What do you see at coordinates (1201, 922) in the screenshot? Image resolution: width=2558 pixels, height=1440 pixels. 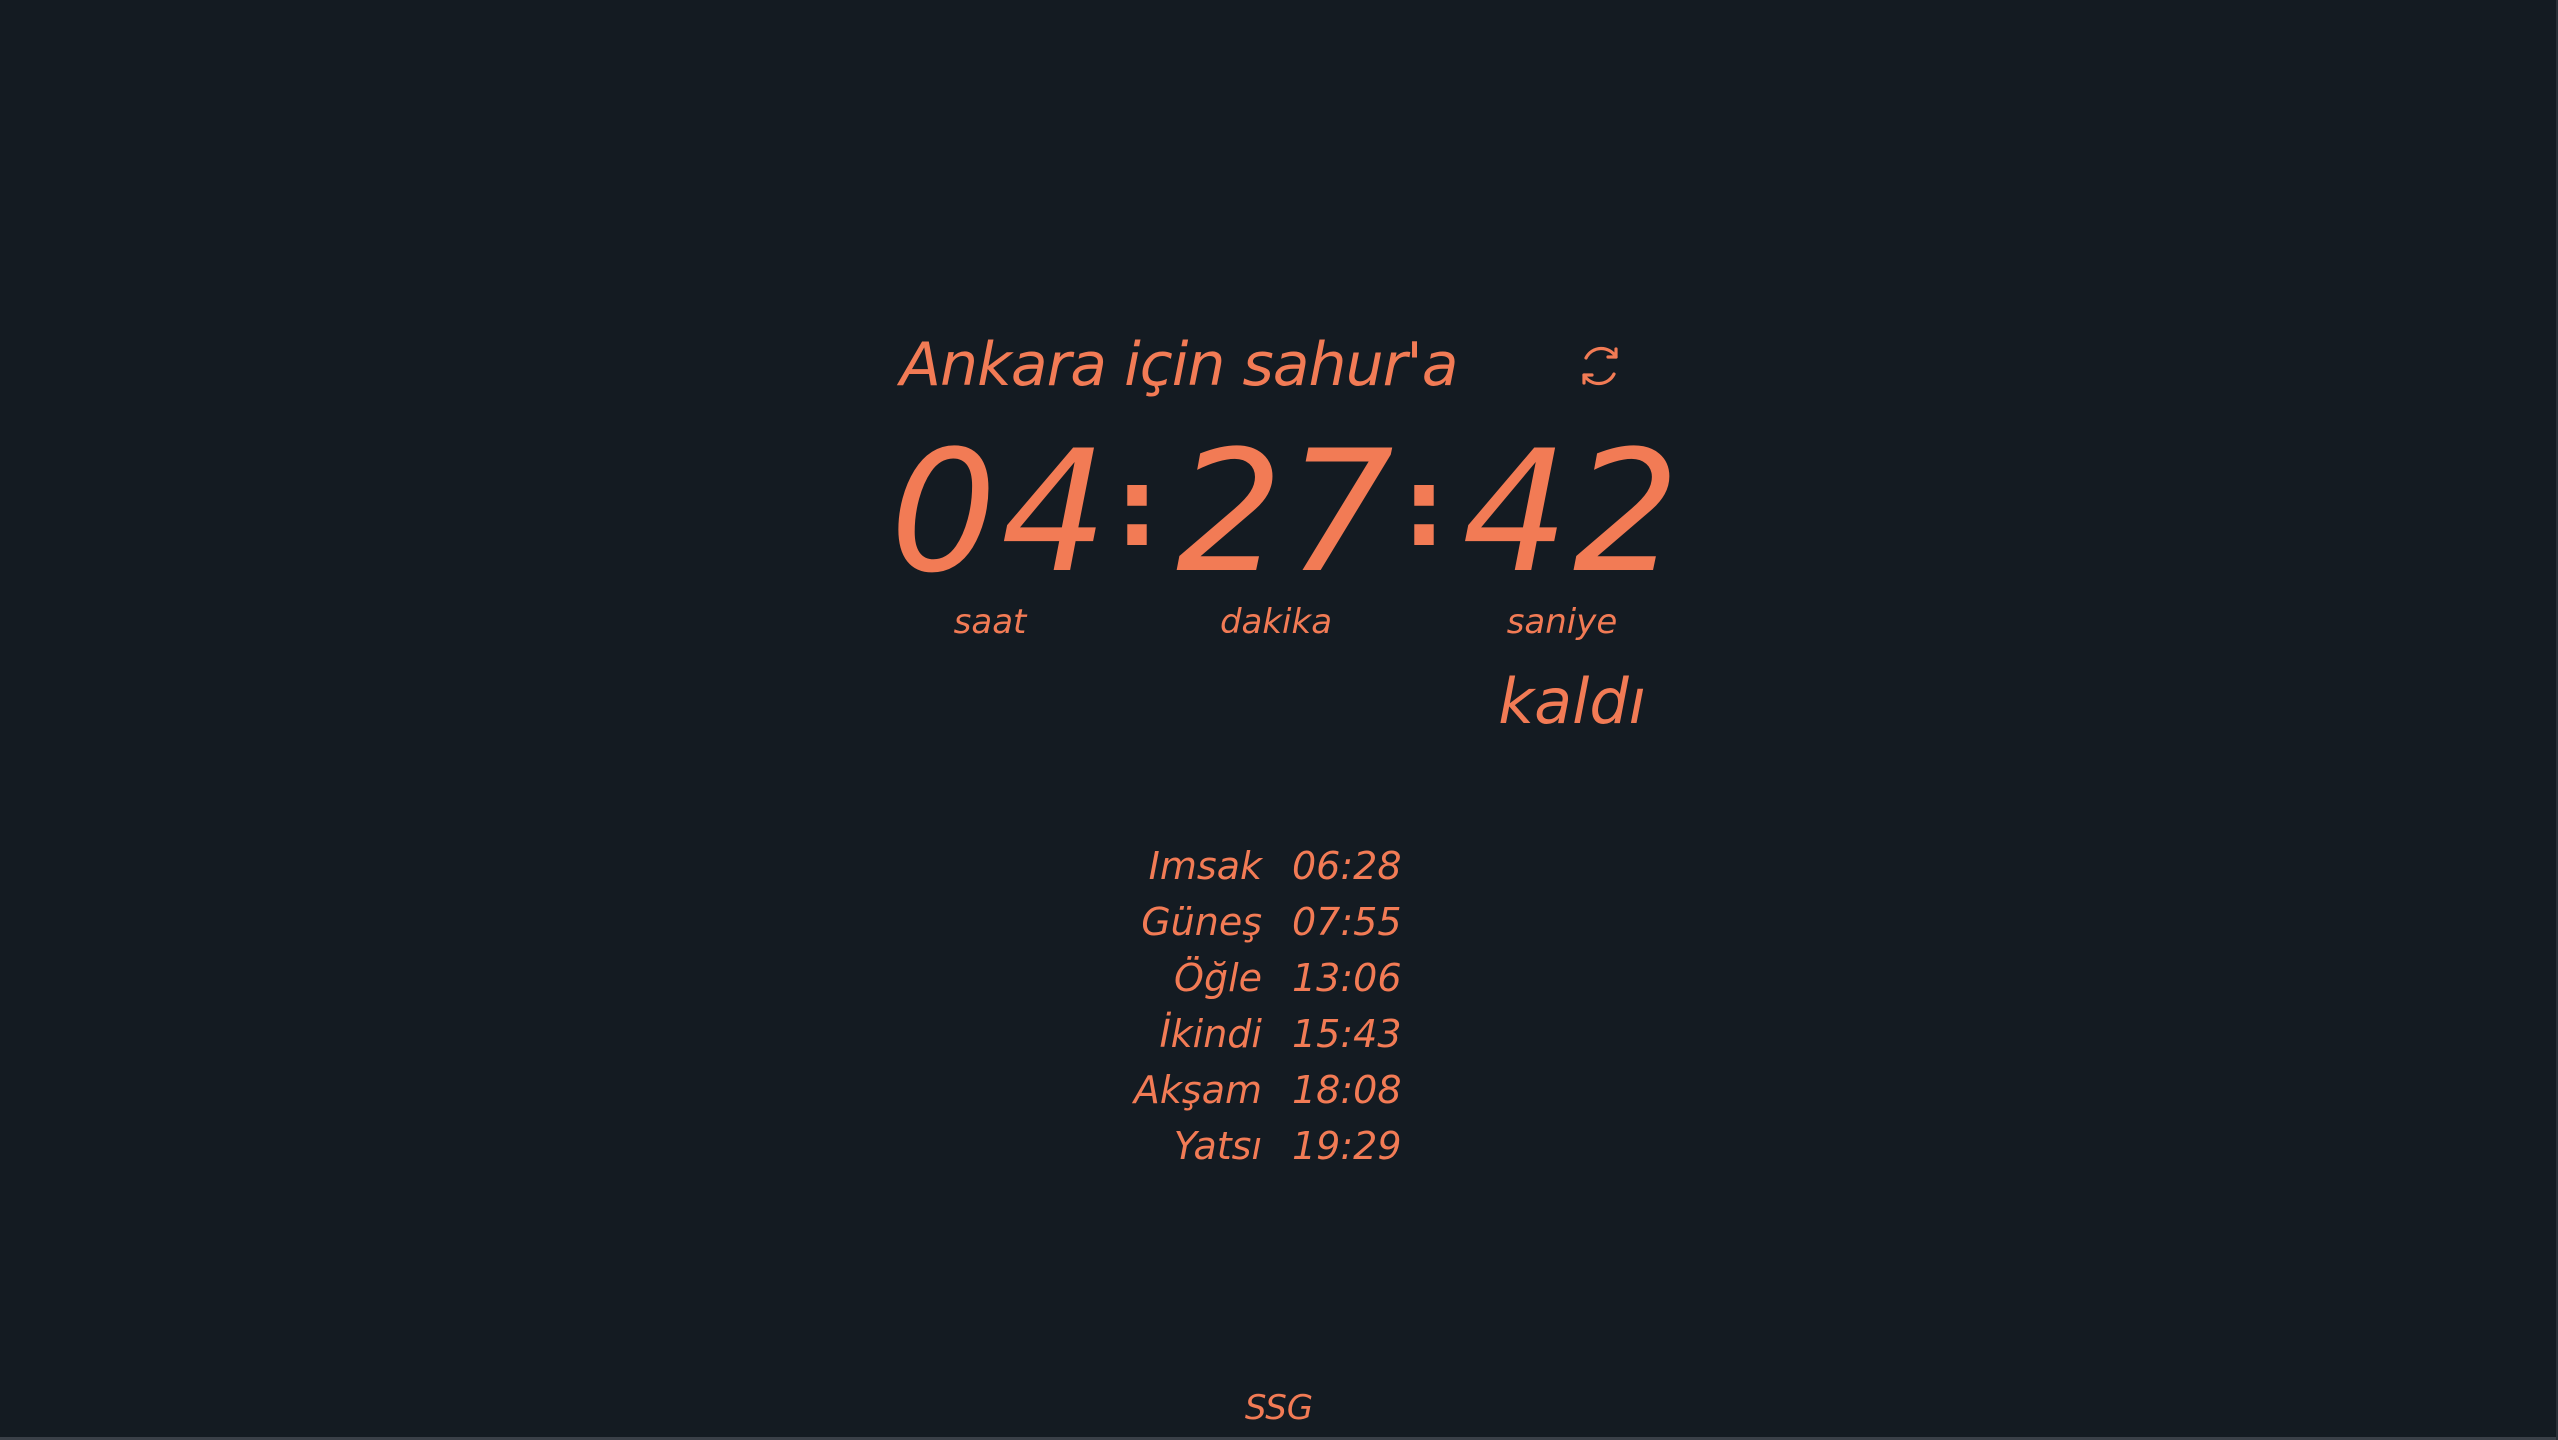 I see `prayer-name: Güneş` at bounding box center [1201, 922].